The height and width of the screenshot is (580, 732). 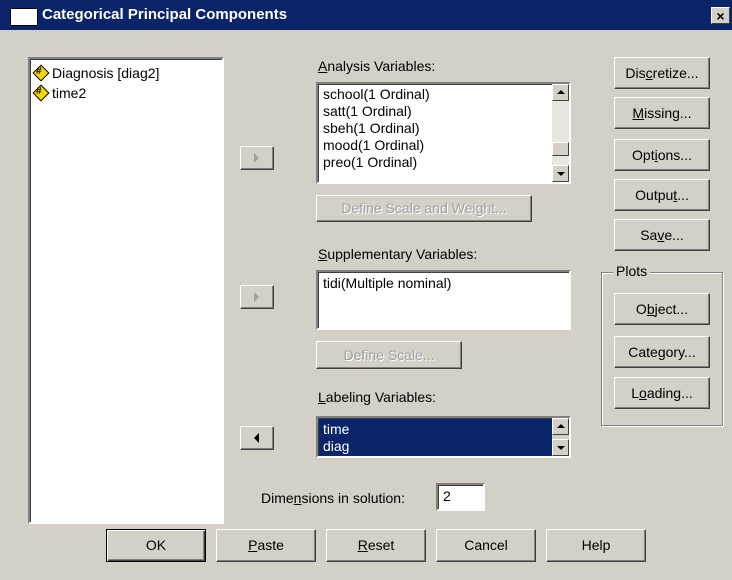 I want to click on help-button: Help, so click(x=596, y=545).